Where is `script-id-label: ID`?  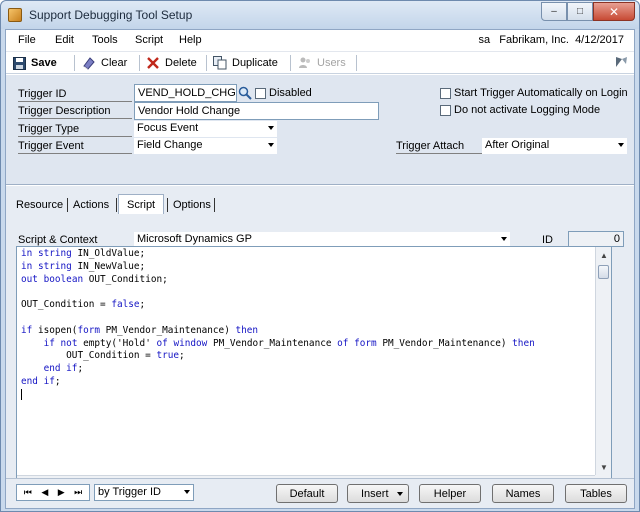 script-id-label: ID is located at coordinates (547, 240).